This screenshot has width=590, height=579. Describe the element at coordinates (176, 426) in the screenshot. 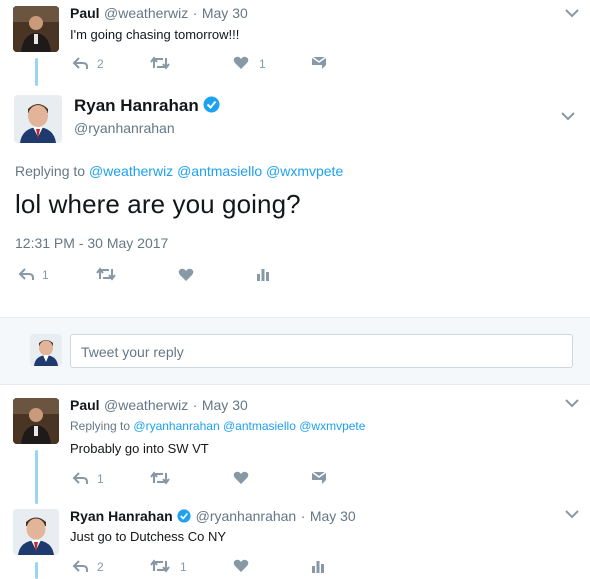

I see `mention-link: @ryanhanrahan` at that location.